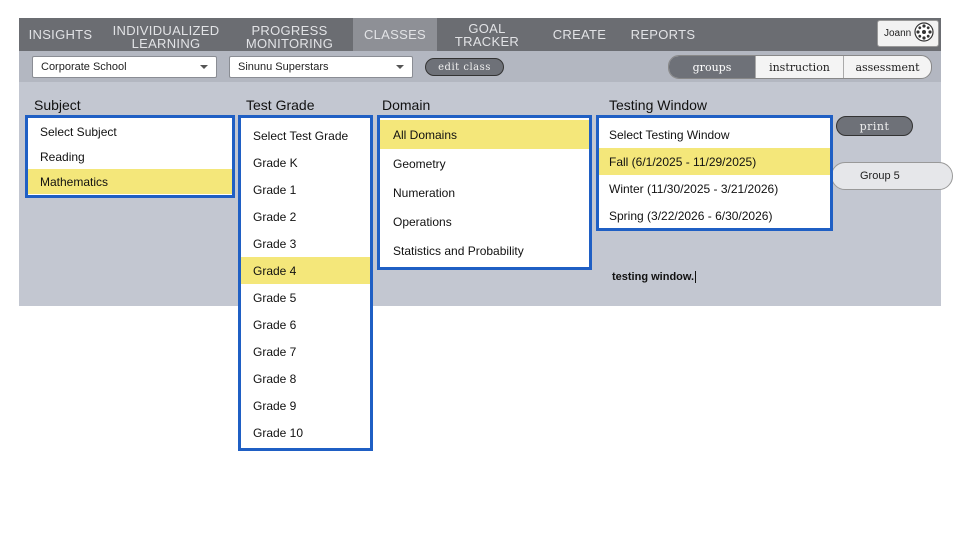 This screenshot has width=960, height=540. What do you see at coordinates (395, 34) in the screenshot?
I see `nav-classes: CLASSES` at bounding box center [395, 34].